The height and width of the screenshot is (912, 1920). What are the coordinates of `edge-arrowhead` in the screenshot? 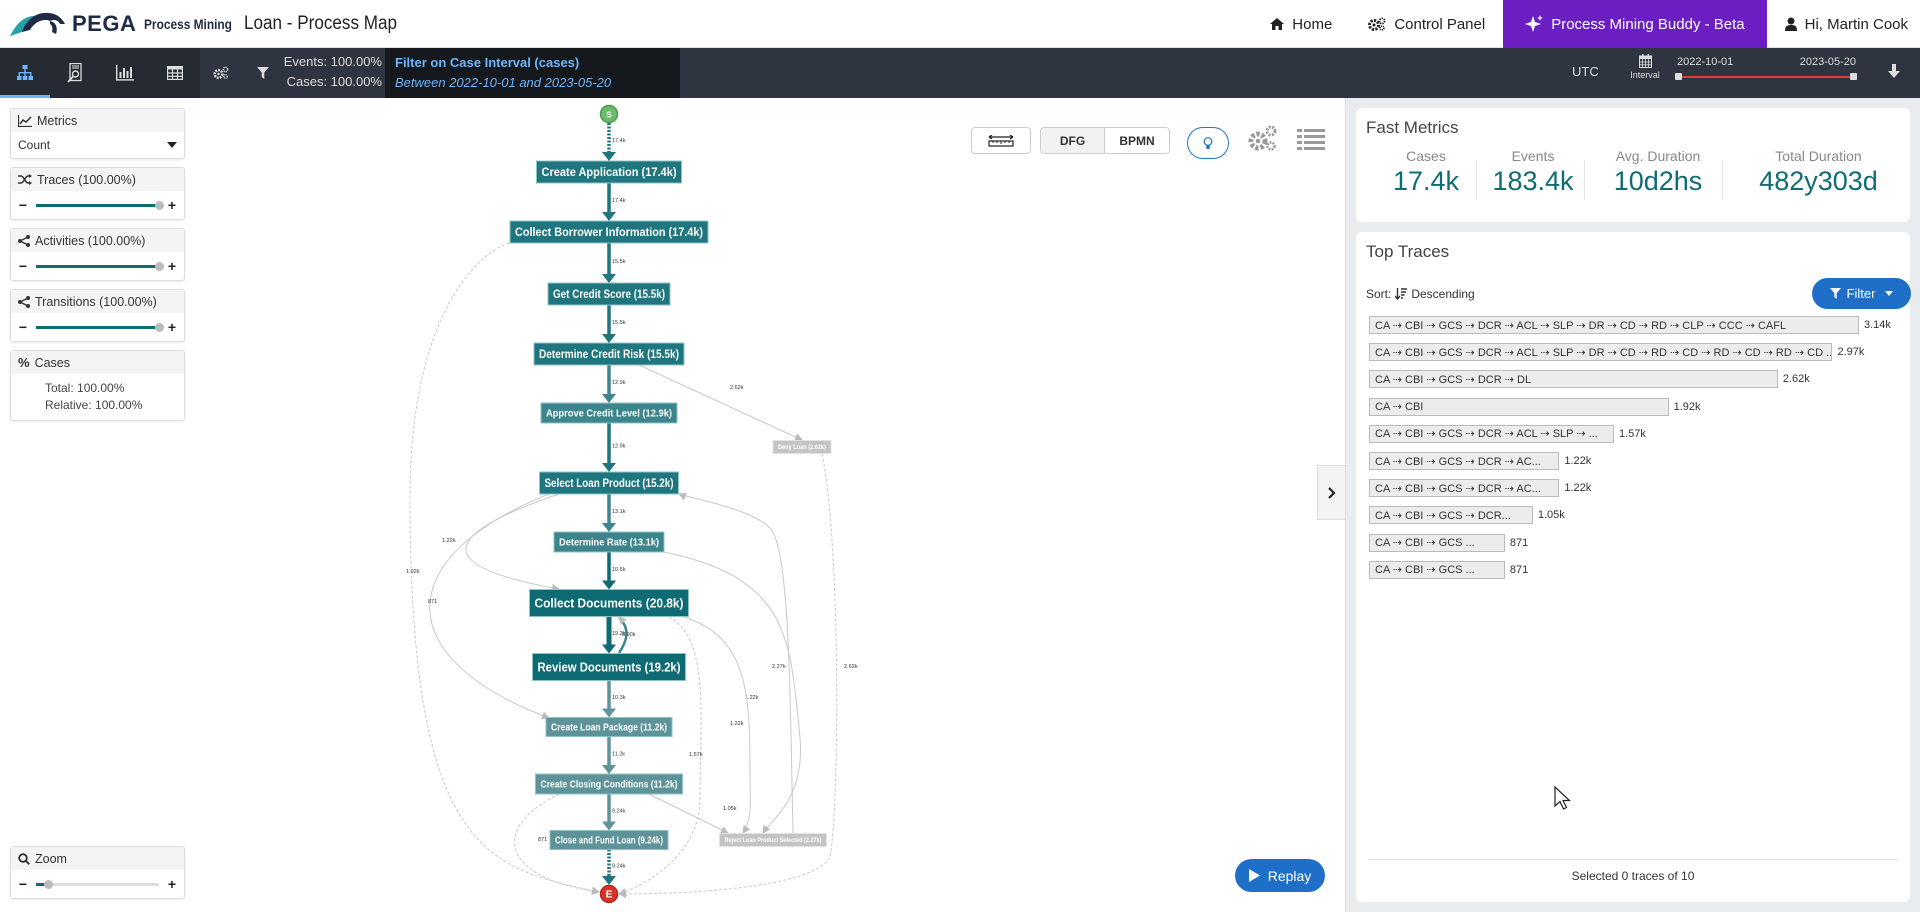 It's located at (609, 880).